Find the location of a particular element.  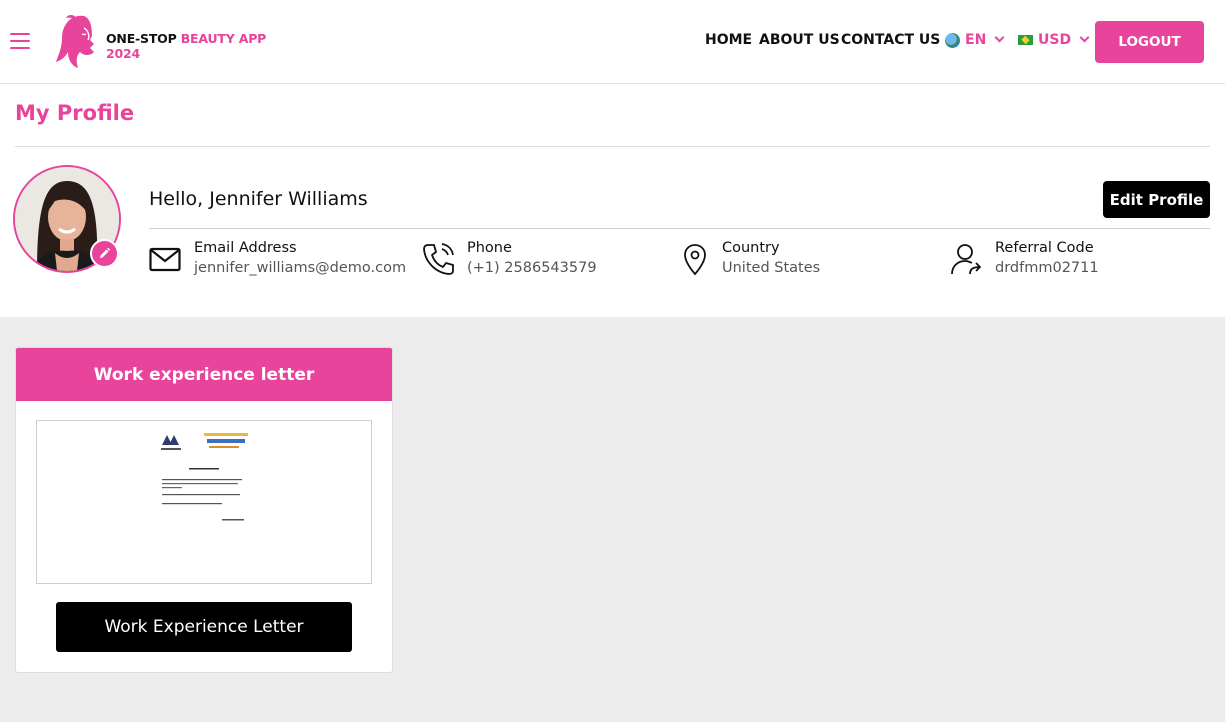

pencil-icon is located at coordinates (105, 252).